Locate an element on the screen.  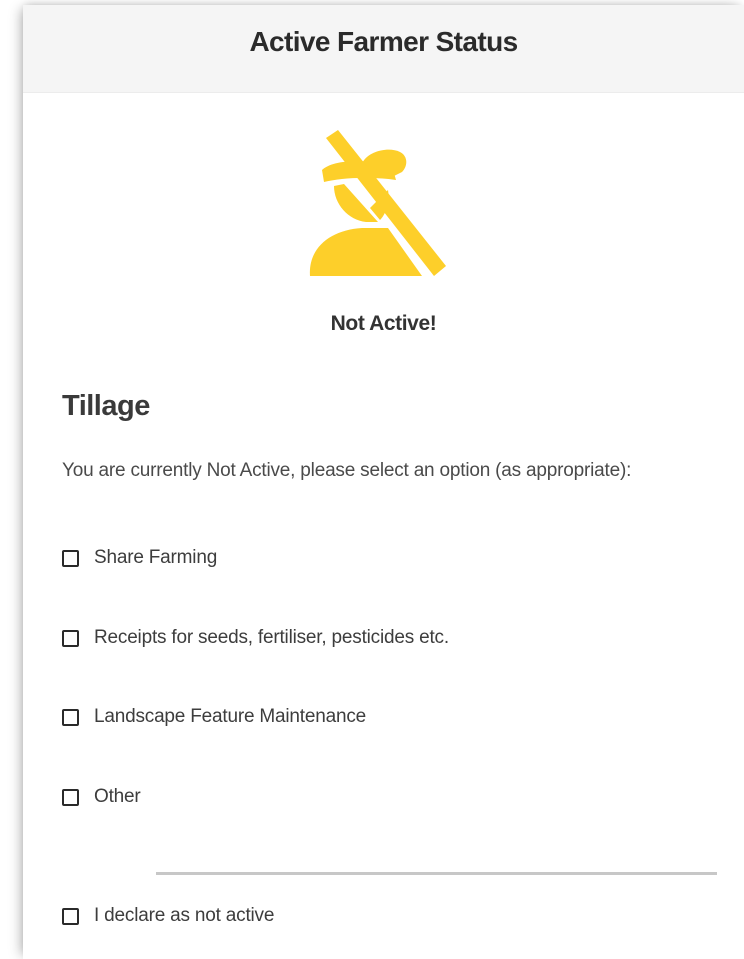
option-label: Share Farming is located at coordinates (156, 557).